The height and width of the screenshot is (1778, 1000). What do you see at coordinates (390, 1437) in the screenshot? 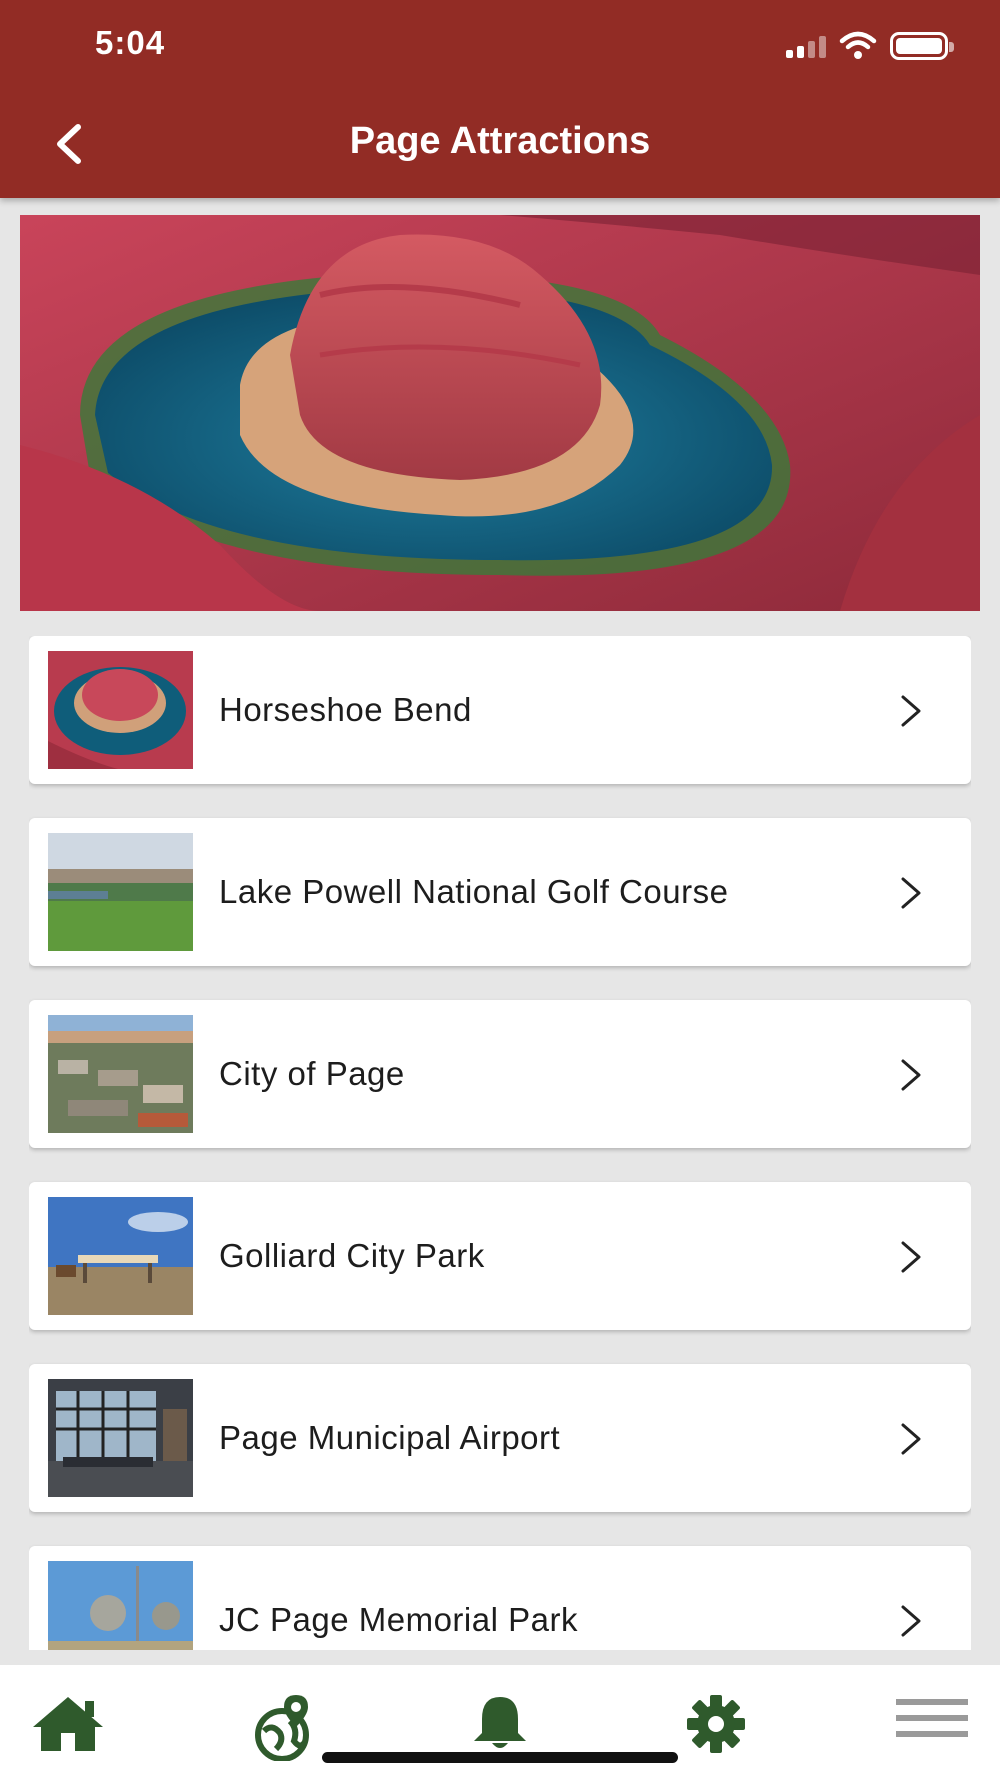
I see `list-item-label: Page Municipal Airport` at bounding box center [390, 1437].